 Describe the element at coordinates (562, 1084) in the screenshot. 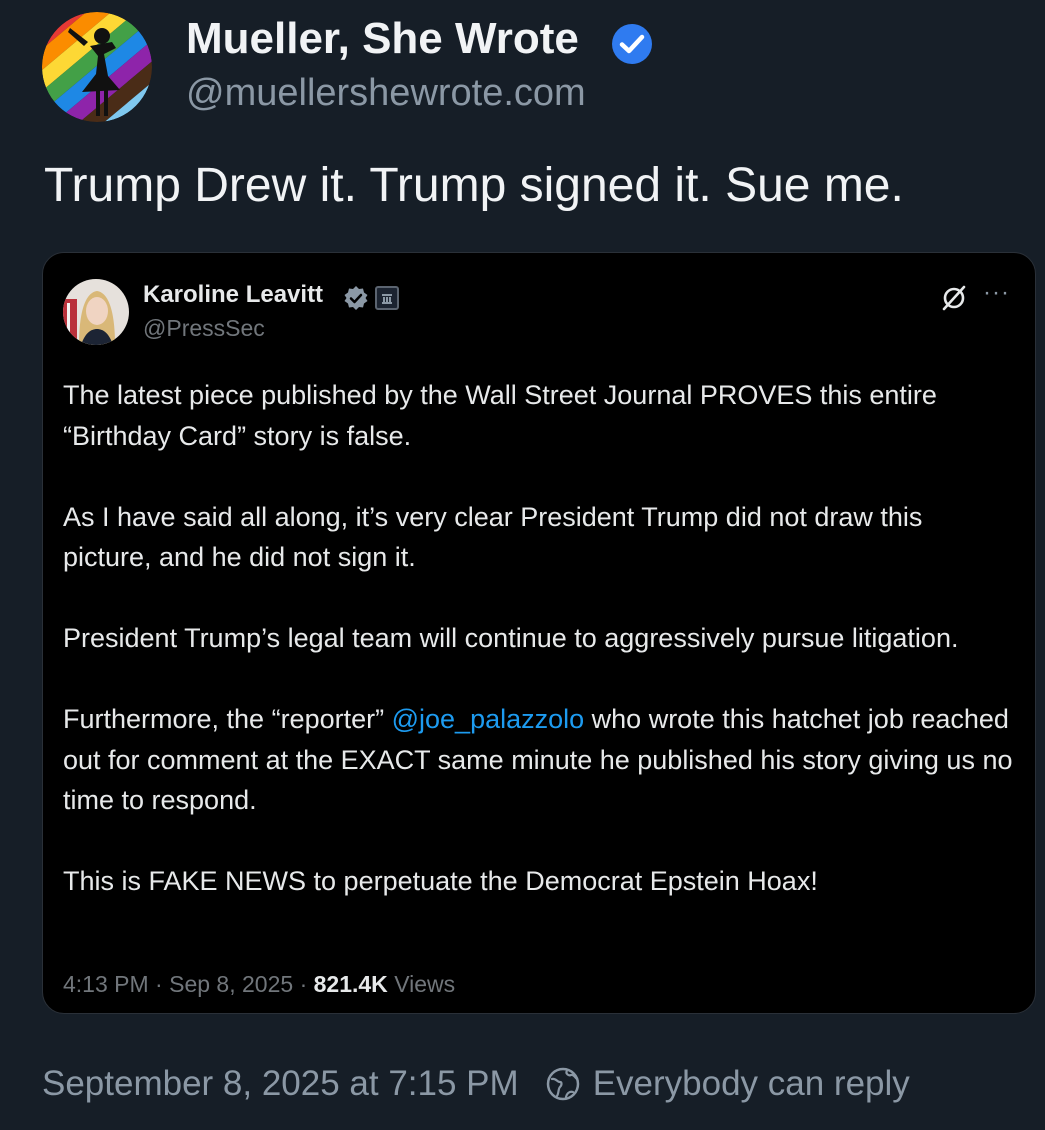

I see `globe-icon` at that location.